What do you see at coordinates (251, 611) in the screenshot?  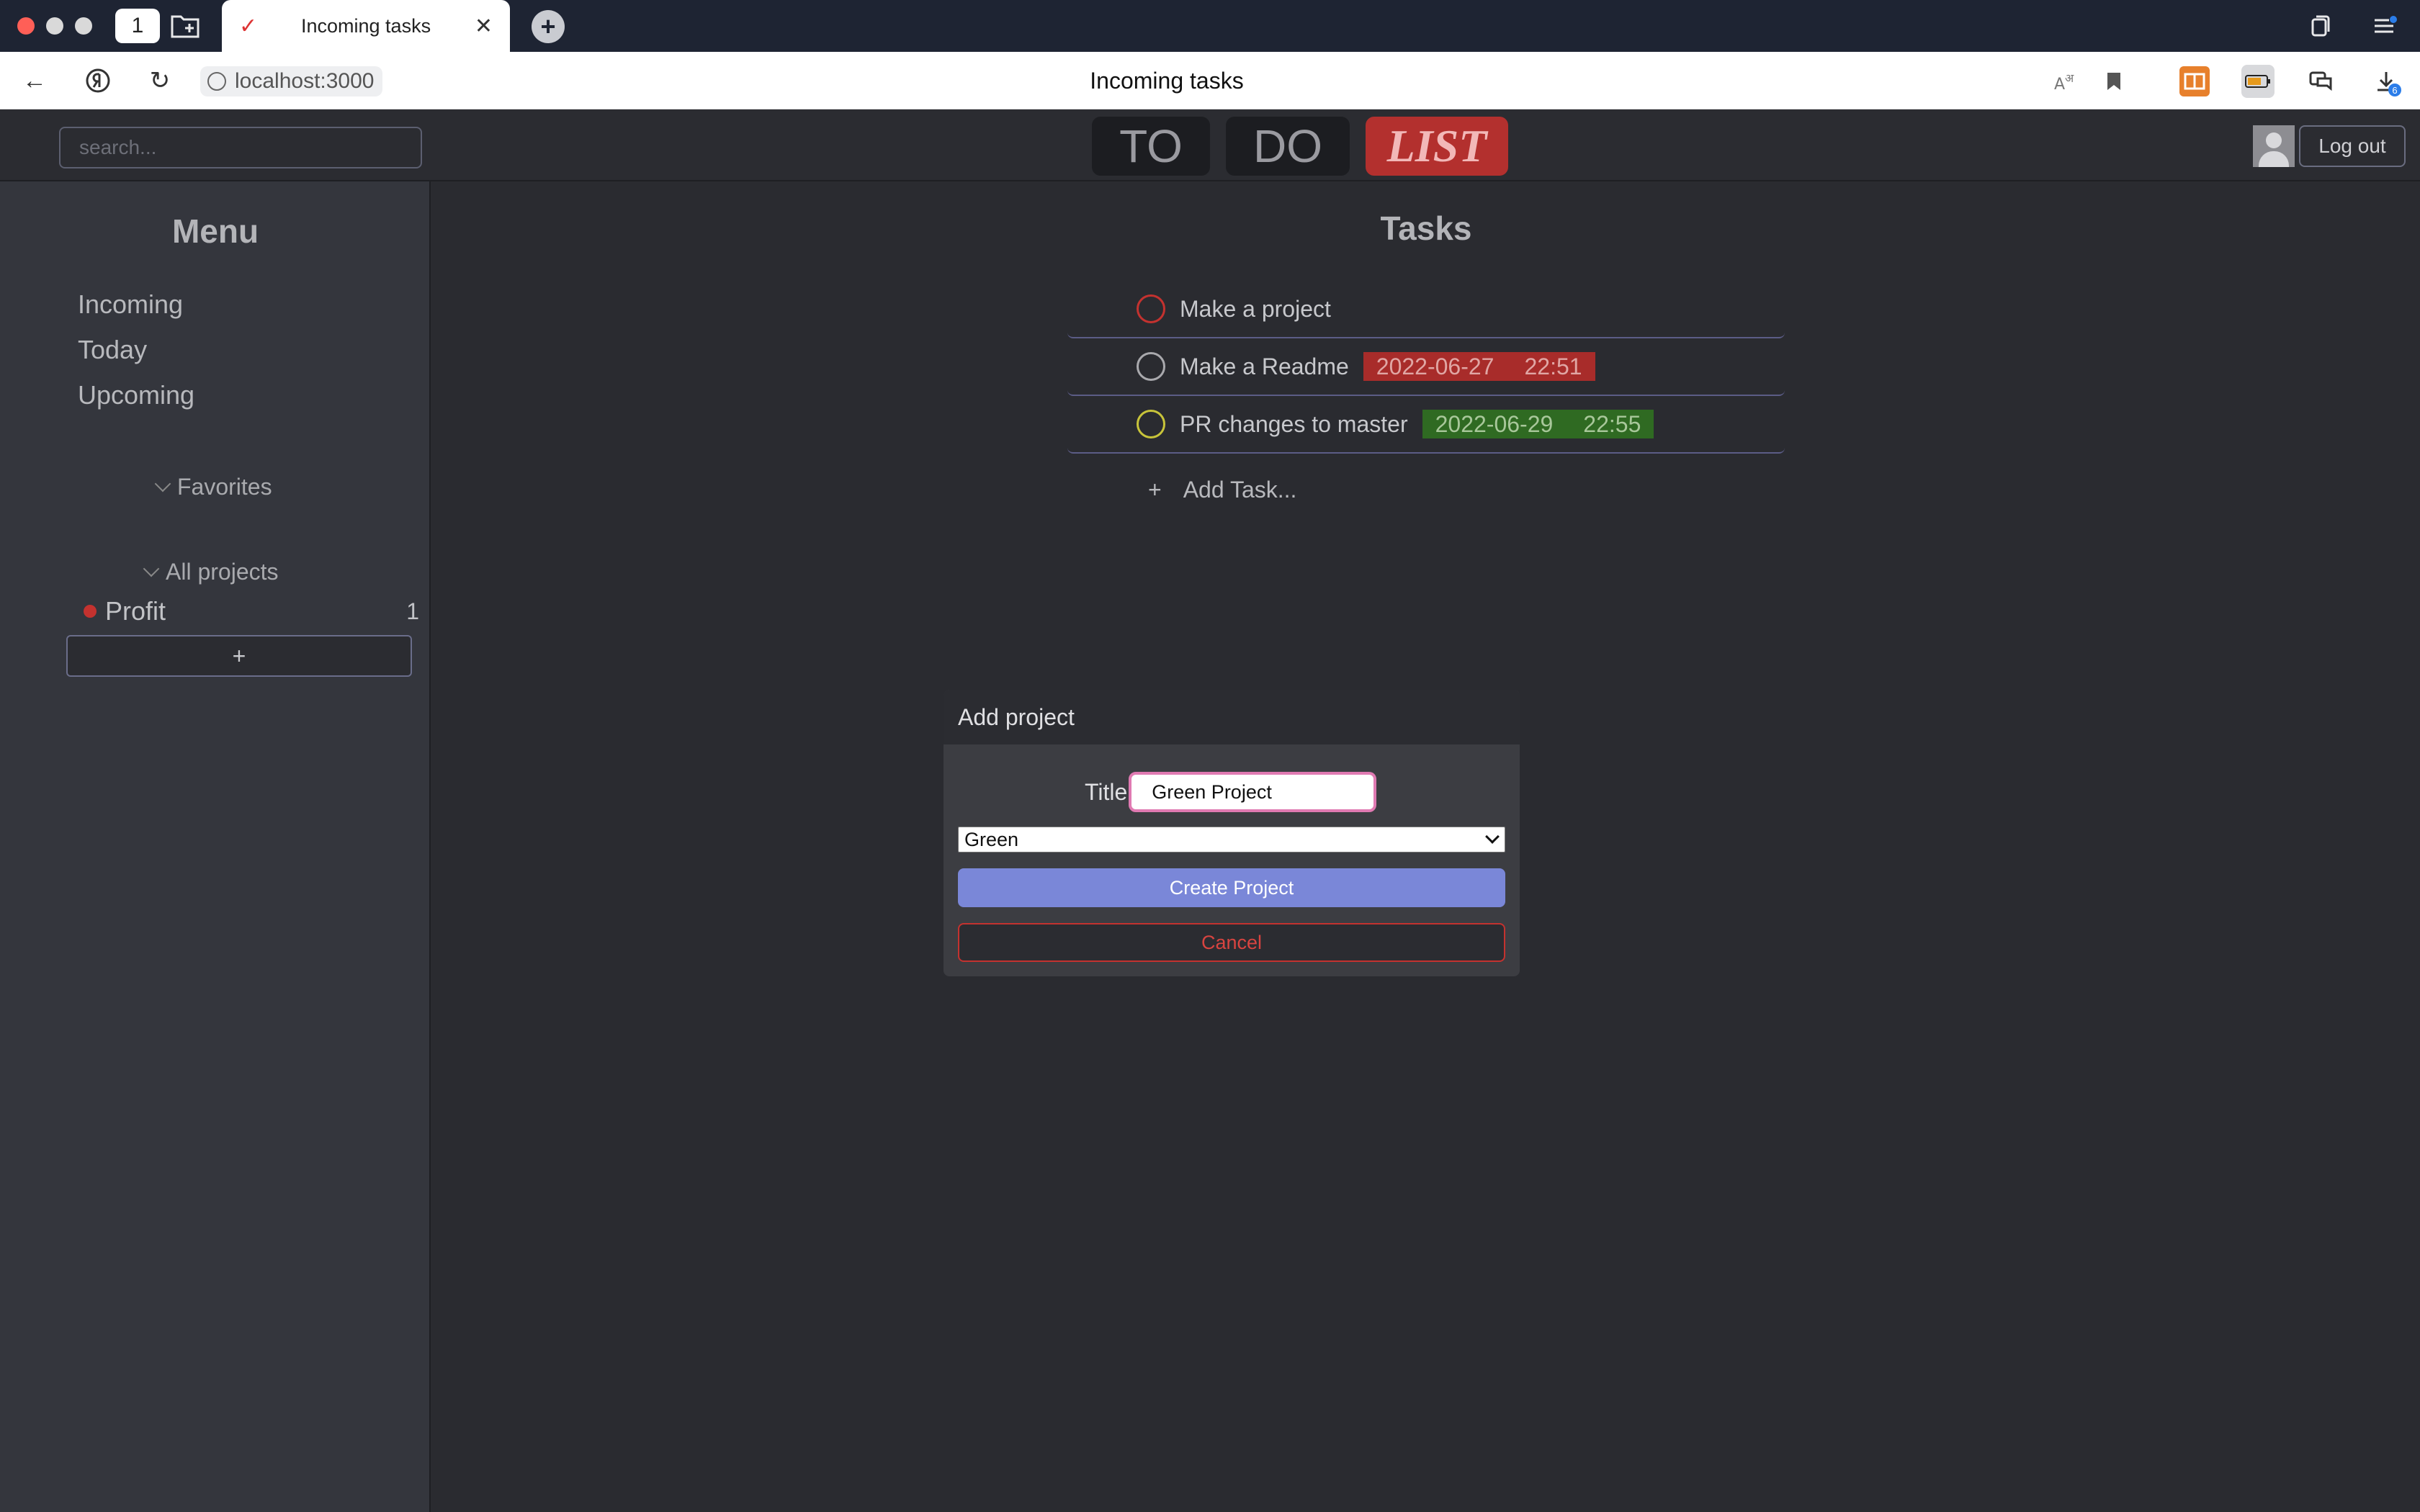 I see `sidebar-project-profit: Profit 1` at bounding box center [251, 611].